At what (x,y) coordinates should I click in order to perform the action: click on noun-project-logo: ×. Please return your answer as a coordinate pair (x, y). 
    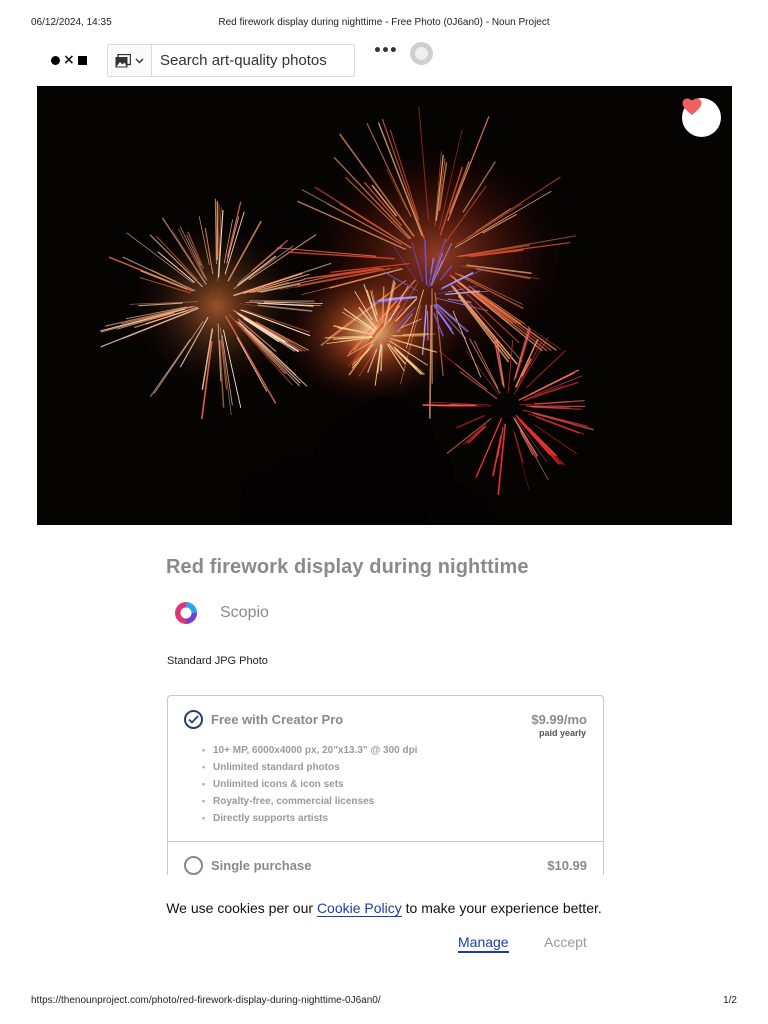
    Looking at the image, I should click on (71, 60).